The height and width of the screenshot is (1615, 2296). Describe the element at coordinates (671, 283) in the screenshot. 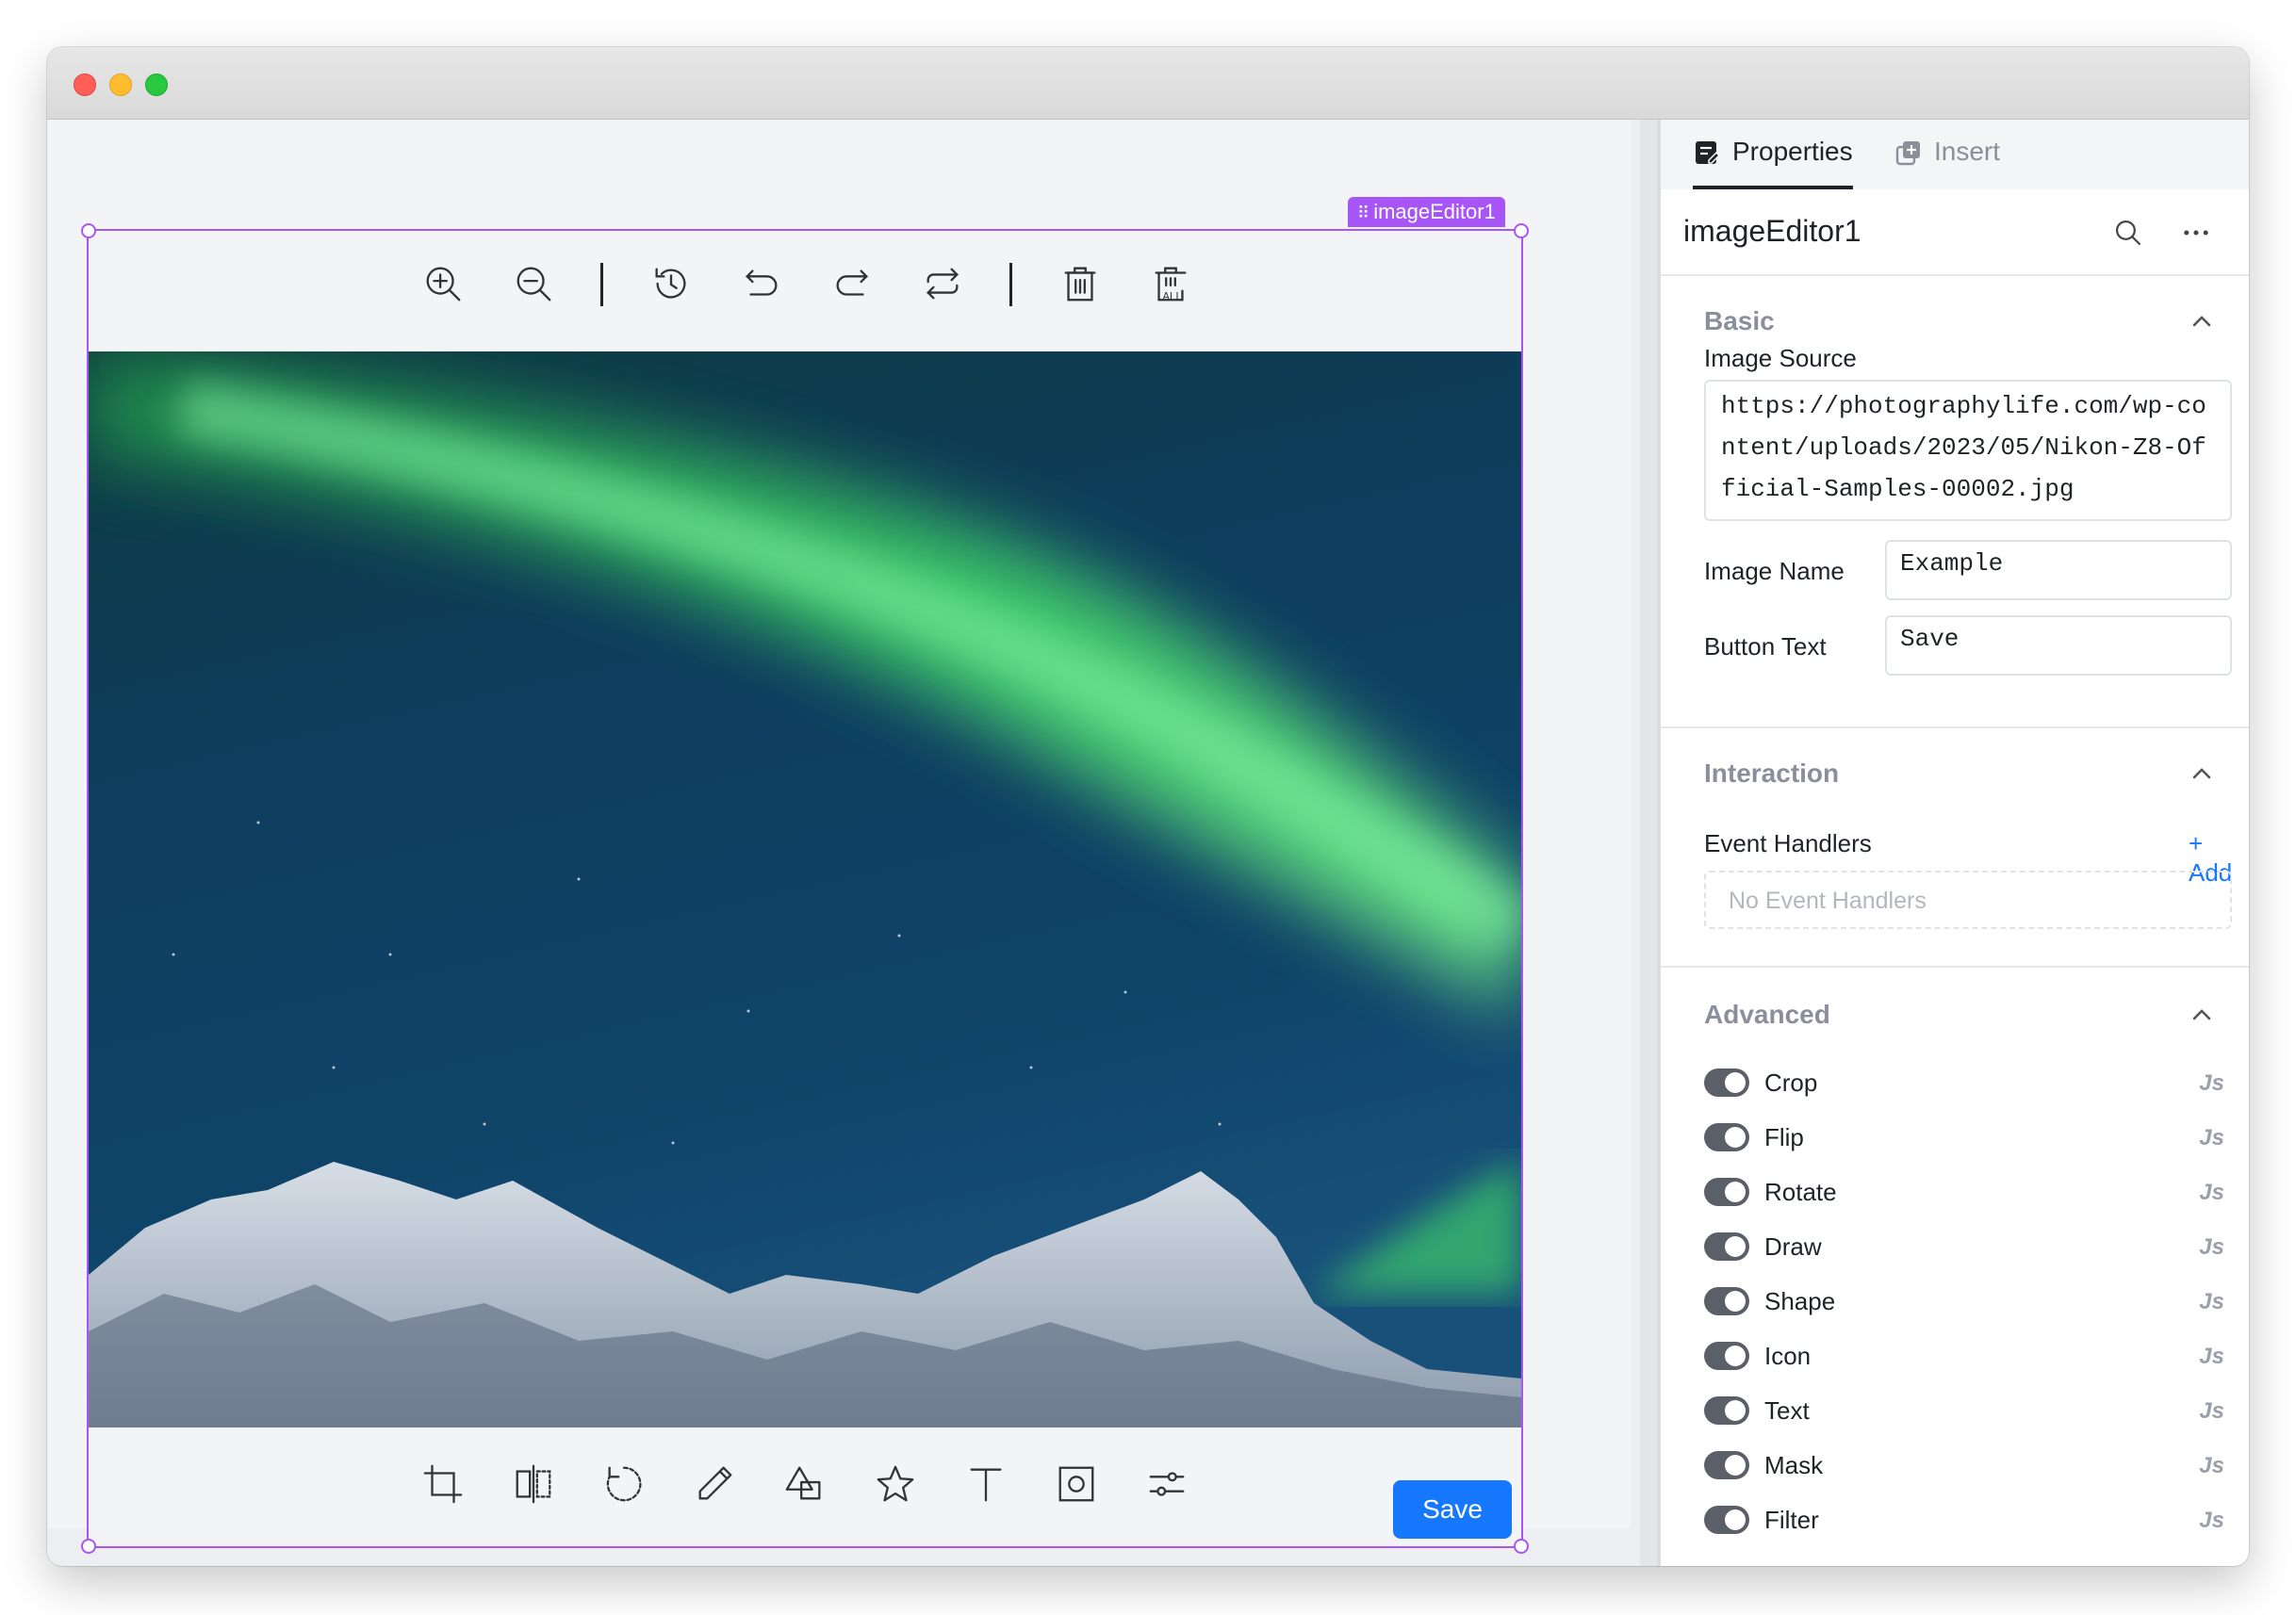

I see `history-icon` at that location.